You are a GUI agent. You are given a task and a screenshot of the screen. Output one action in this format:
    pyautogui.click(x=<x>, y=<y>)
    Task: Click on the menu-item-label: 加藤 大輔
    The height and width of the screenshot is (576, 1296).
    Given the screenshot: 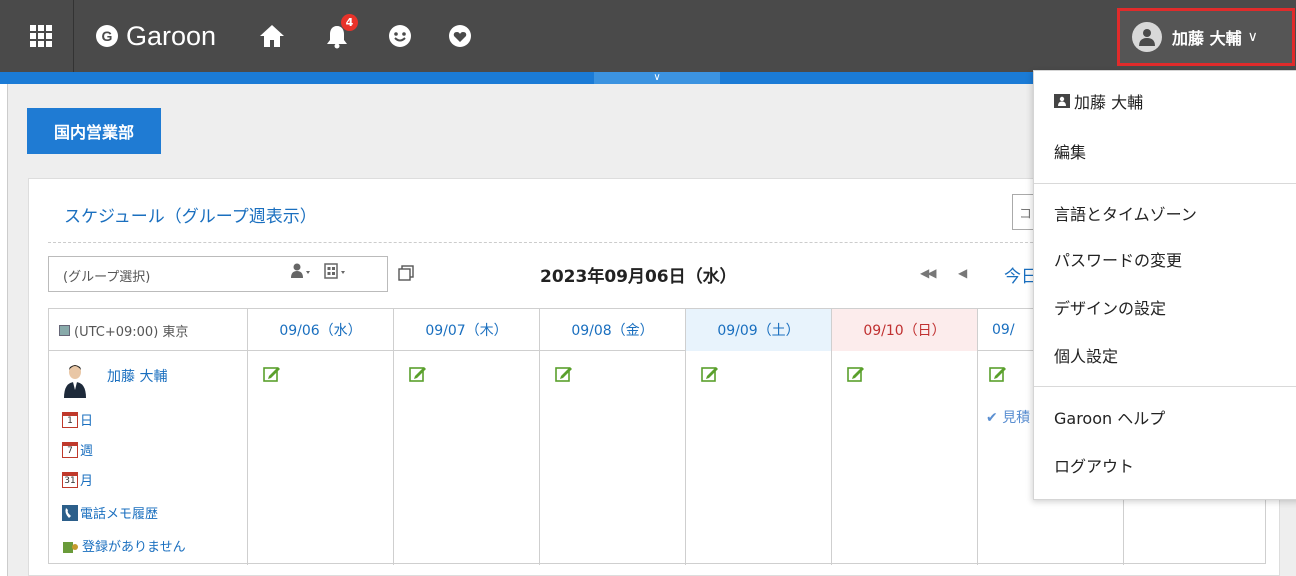 What is the action you would take?
    pyautogui.click(x=1109, y=102)
    